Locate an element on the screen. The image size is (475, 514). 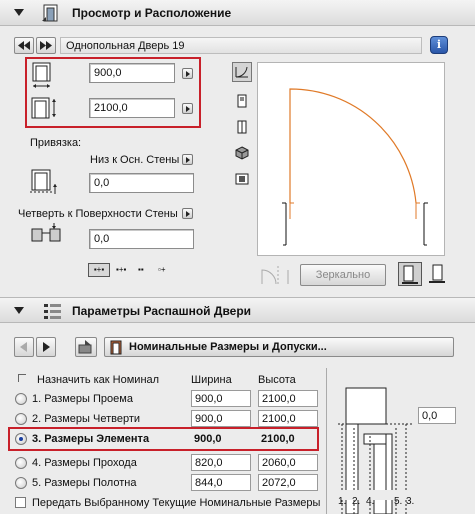
panel-door-icon is located at coordinates (116, 347).